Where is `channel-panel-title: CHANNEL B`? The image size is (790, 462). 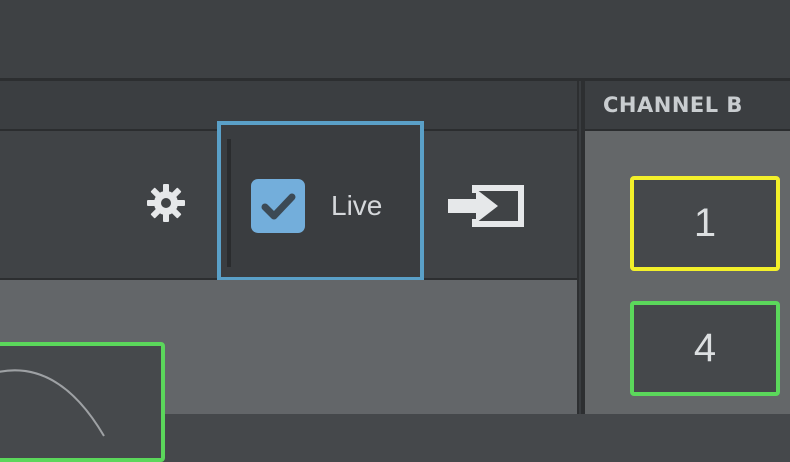
channel-panel-title: CHANNEL B is located at coordinates (673, 105).